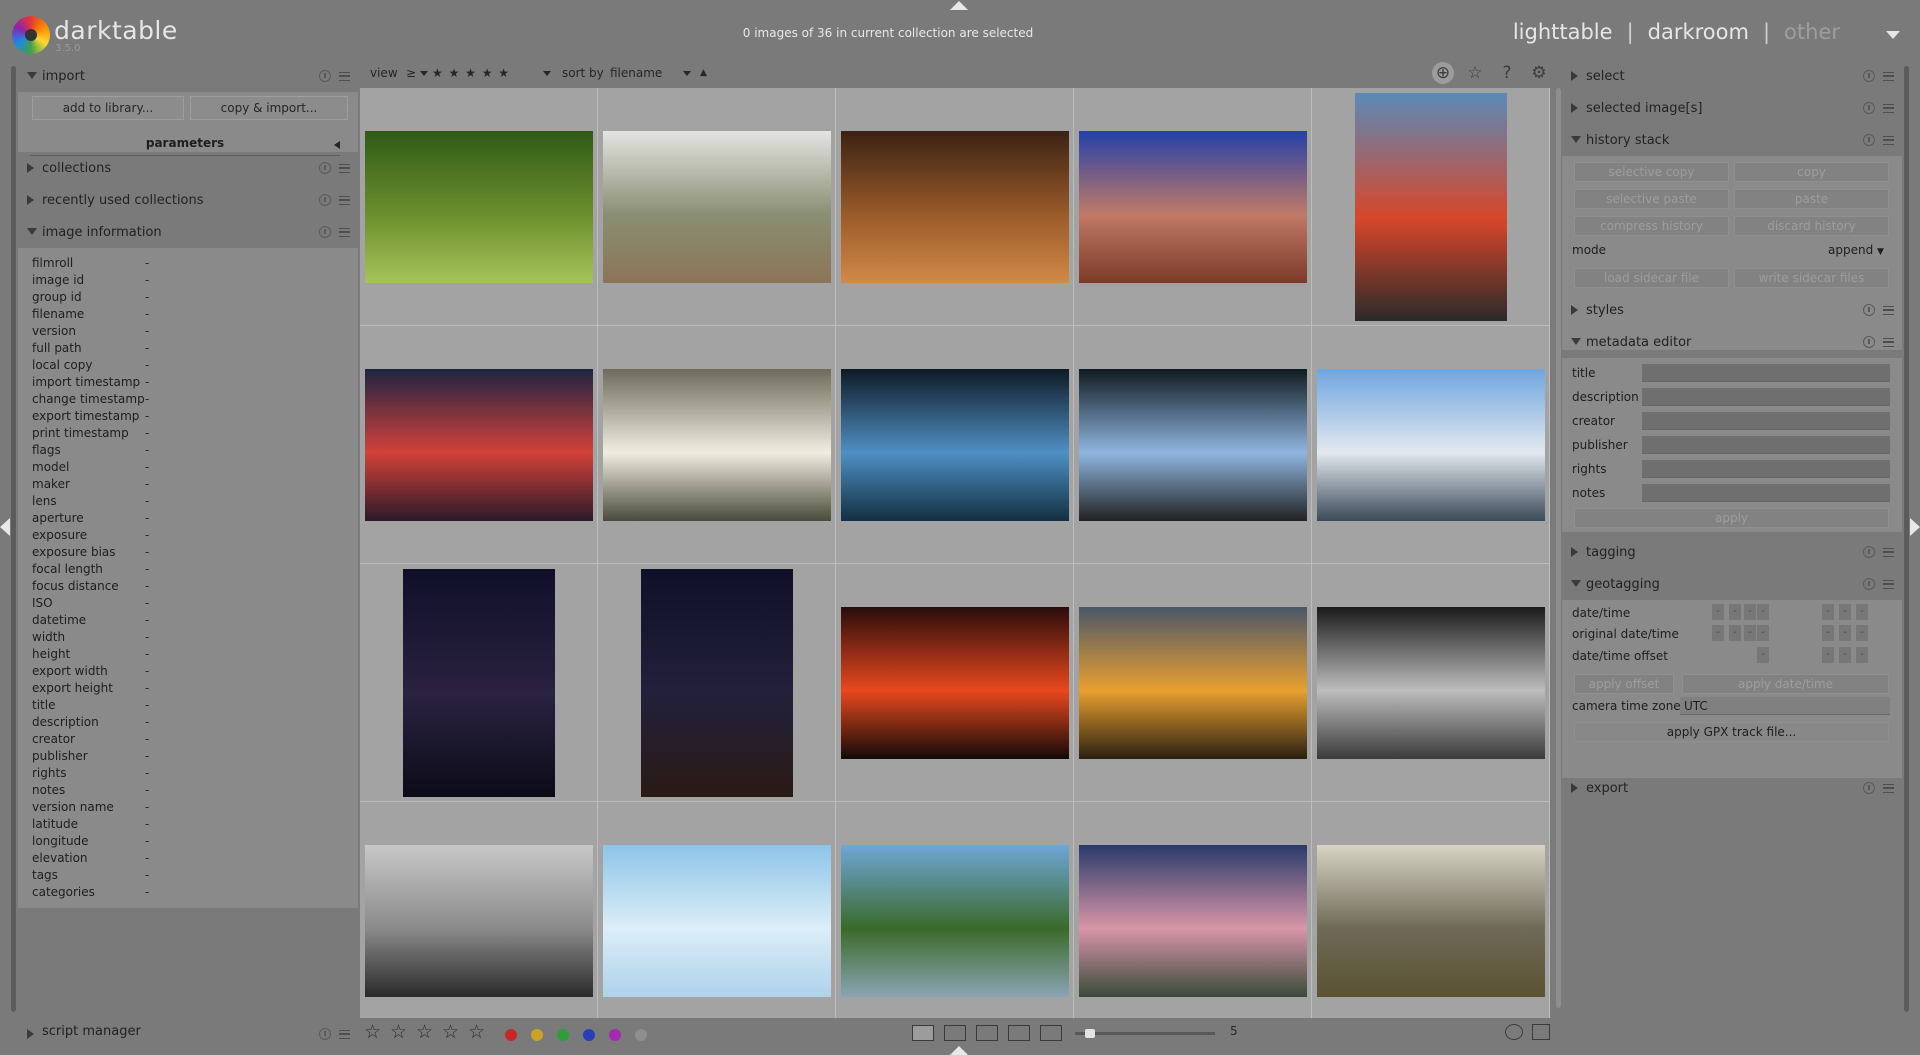 The width and height of the screenshot is (1920, 1055). What do you see at coordinates (337, 145) in the screenshot?
I see `parameters-collapse-icon` at bounding box center [337, 145].